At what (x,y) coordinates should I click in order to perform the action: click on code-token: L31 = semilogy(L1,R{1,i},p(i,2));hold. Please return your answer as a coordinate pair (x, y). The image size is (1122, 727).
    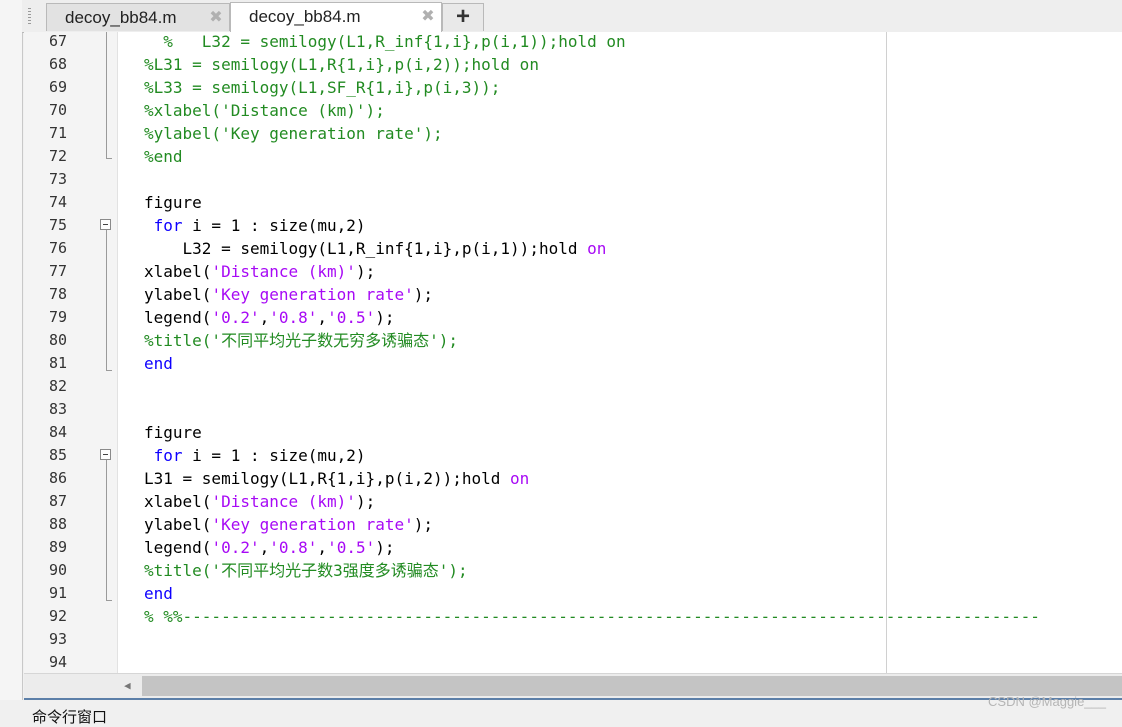
    Looking at the image, I should click on (327, 478).